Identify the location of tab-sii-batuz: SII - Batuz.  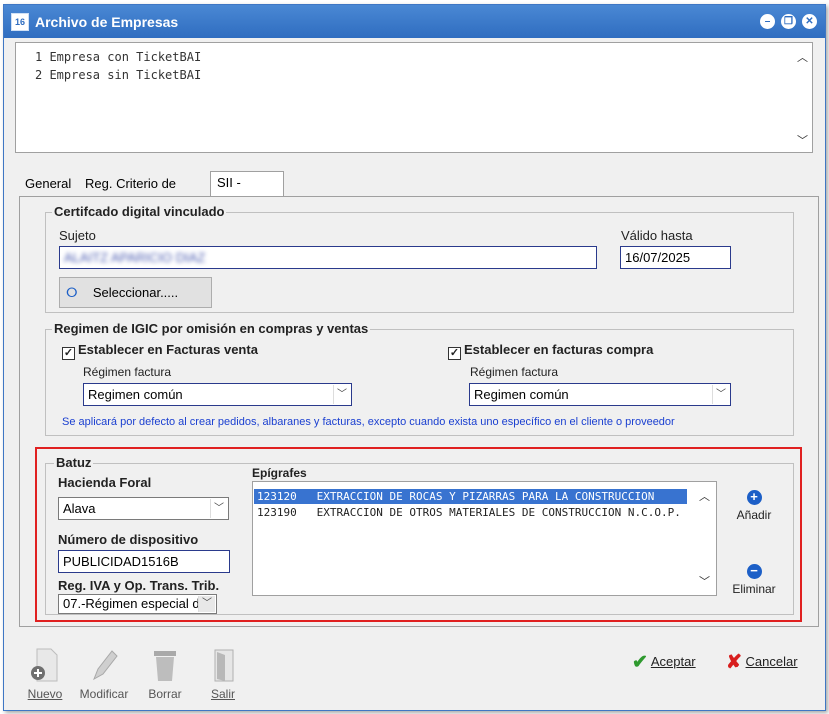
(247, 191).